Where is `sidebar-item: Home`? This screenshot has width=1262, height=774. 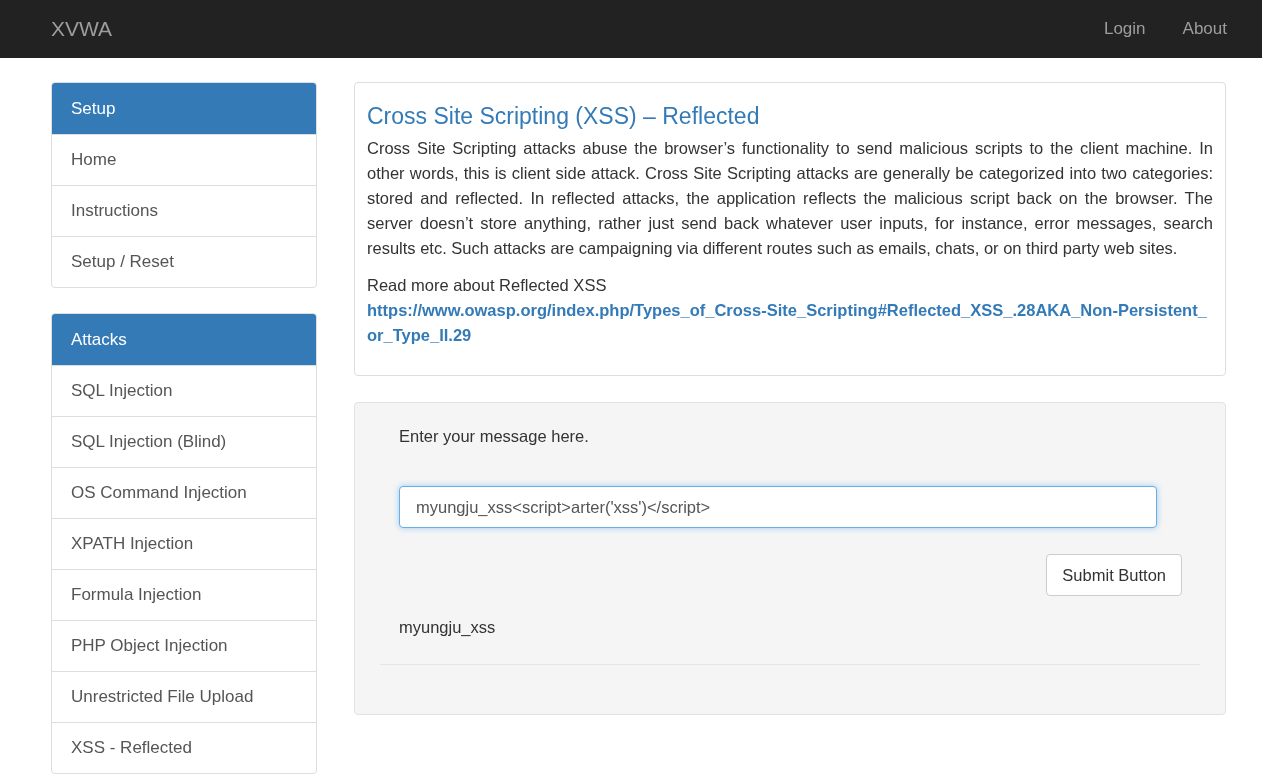
sidebar-item: Home is located at coordinates (184, 159).